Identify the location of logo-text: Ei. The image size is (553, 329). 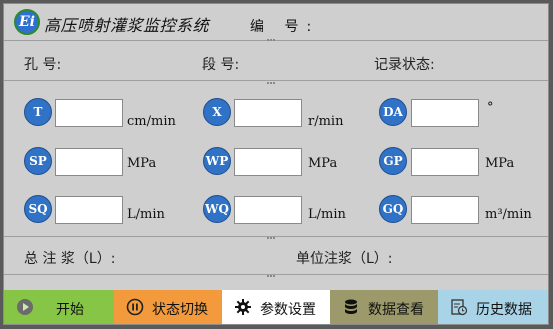
(27, 22).